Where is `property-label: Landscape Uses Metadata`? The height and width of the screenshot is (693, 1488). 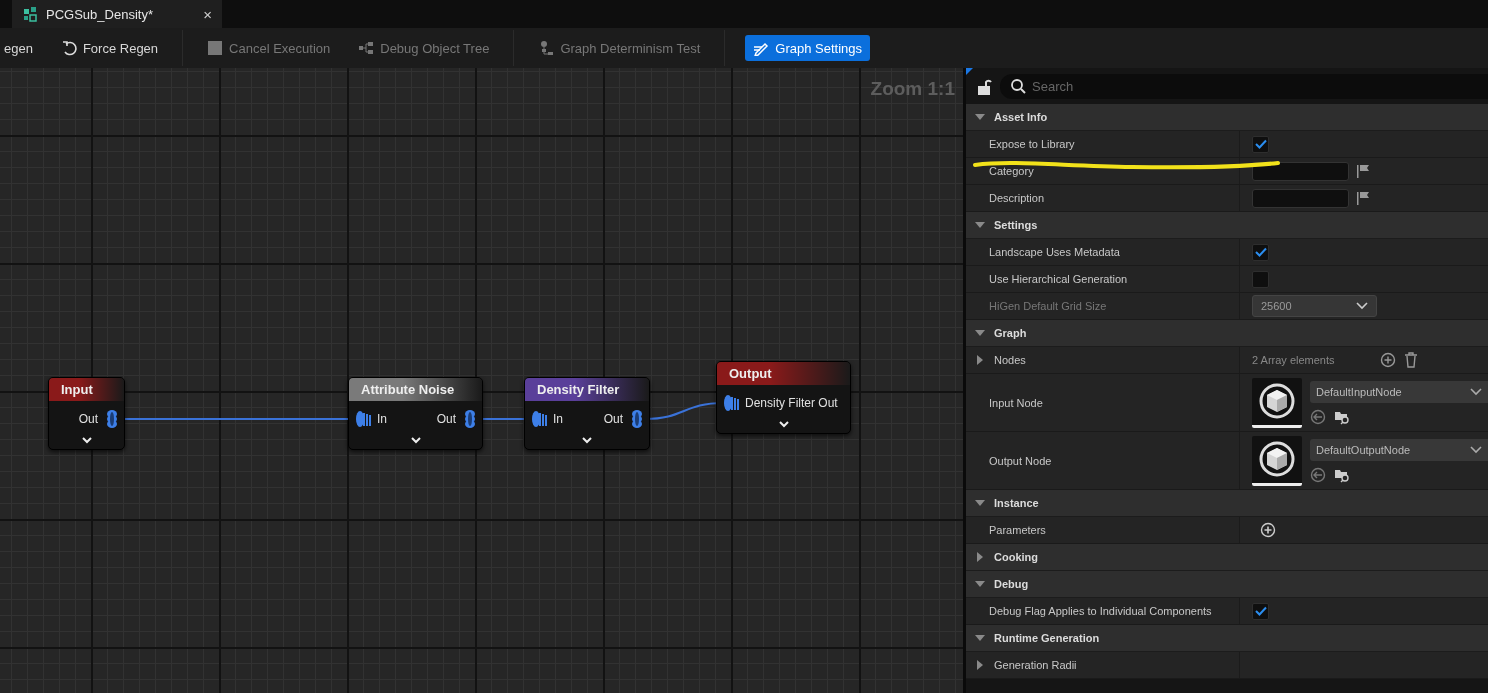 property-label: Landscape Uses Metadata is located at coordinates (1054, 252).